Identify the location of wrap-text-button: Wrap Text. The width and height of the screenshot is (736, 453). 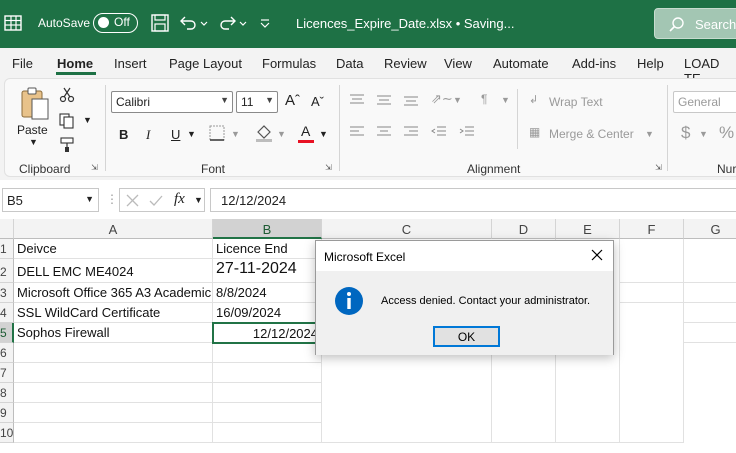
(576, 102).